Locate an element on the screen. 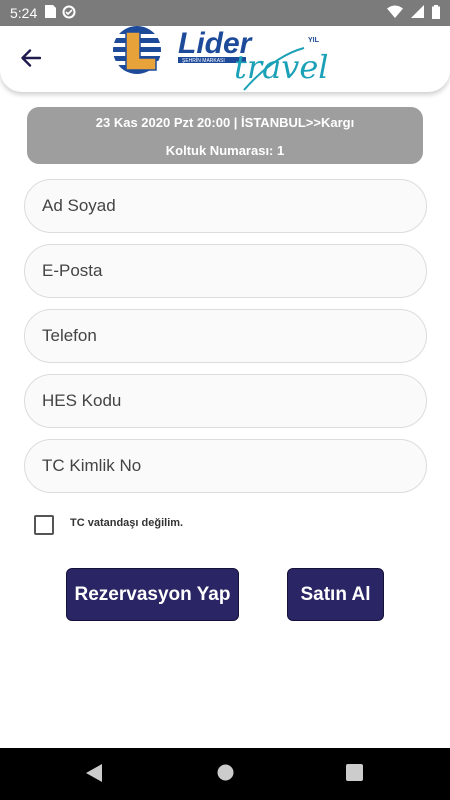 The width and height of the screenshot is (450, 800). email-input is located at coordinates (225, 271).